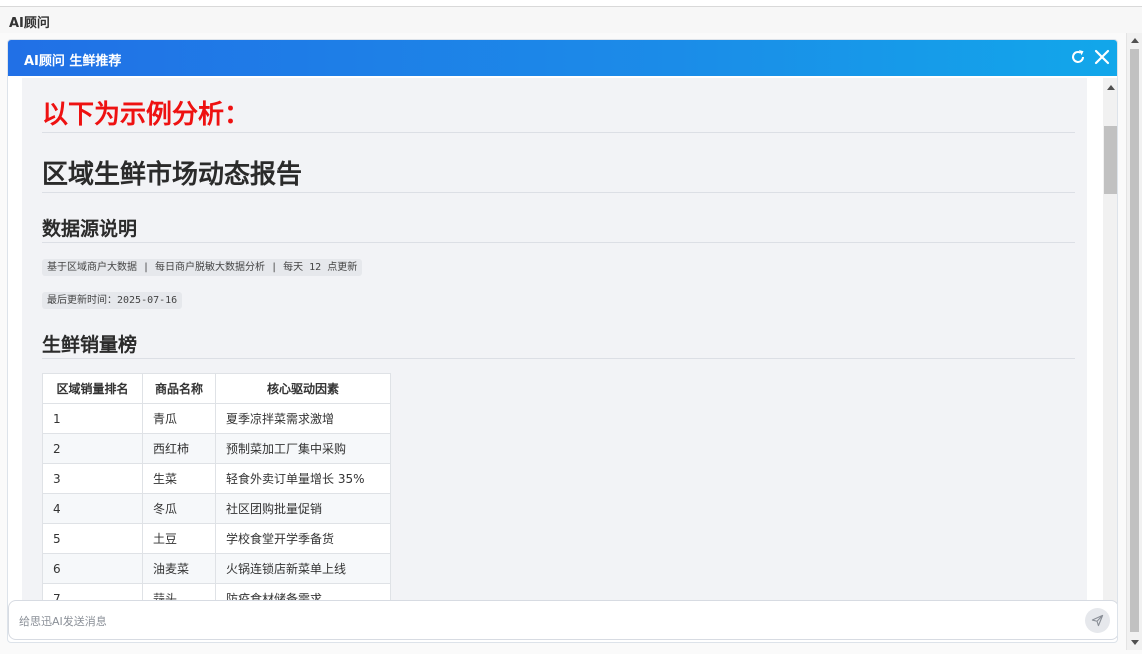 The width and height of the screenshot is (1142, 654). What do you see at coordinates (92, 538) in the screenshot?
I see `rank-cell: 5` at bounding box center [92, 538].